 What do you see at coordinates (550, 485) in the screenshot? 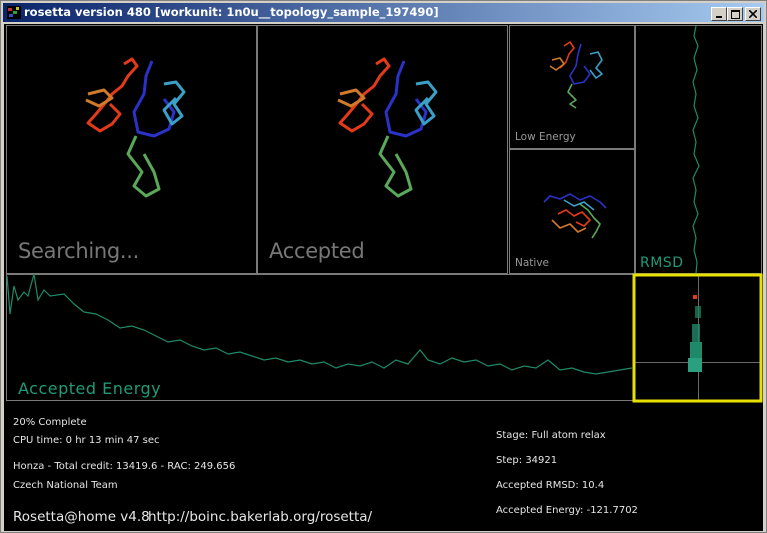
I see `accepted-rmsd-text: Accepted RMSD: 10.4` at bounding box center [550, 485].